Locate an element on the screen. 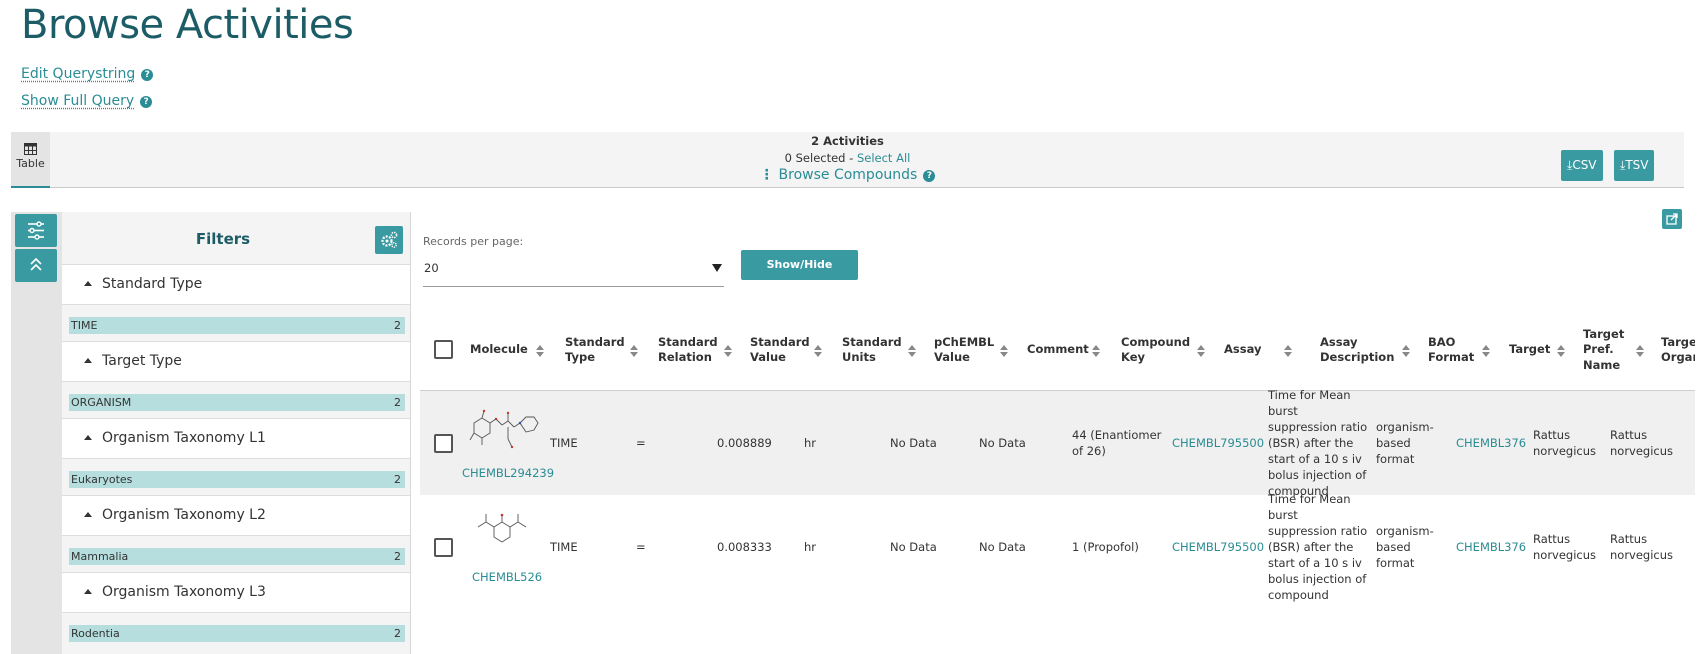 The height and width of the screenshot is (654, 1705). target-pref-name-cell: Rattus norvegicus is located at coordinates (1565, 547).